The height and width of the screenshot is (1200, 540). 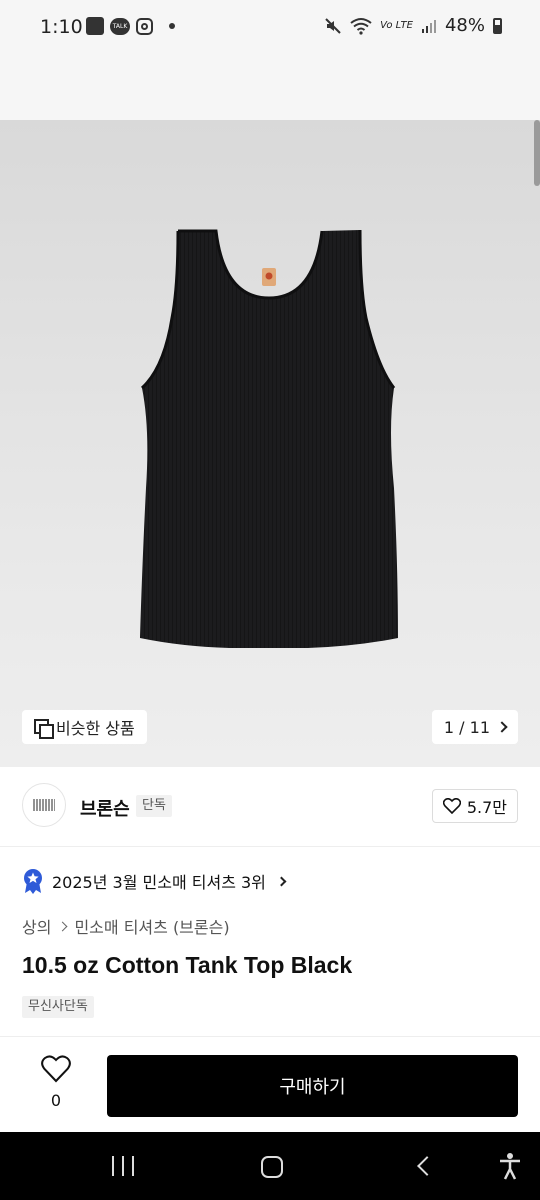 I want to click on brand-logo, so click(x=44, y=805).